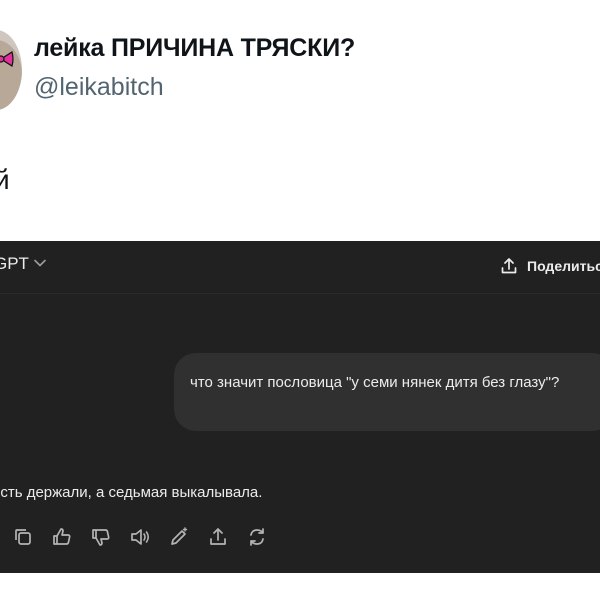 This screenshot has height=600, width=600. What do you see at coordinates (23, 537) in the screenshot?
I see `copy-icon` at bounding box center [23, 537].